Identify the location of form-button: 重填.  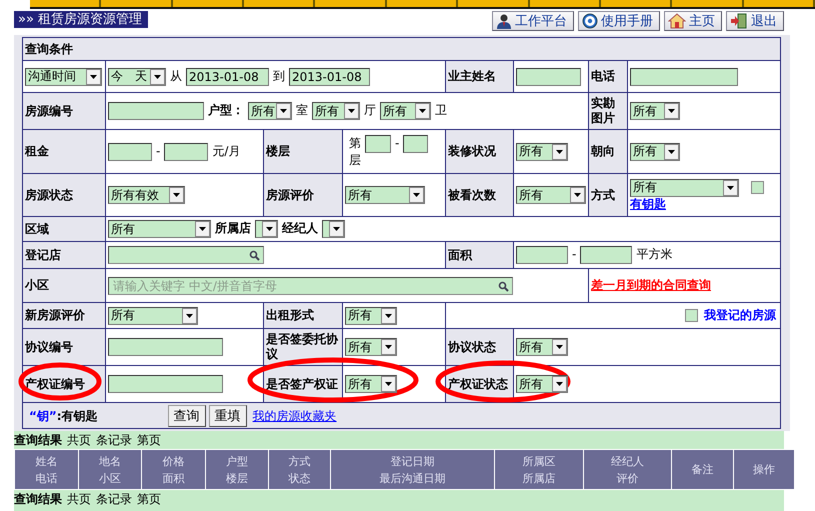
(227, 415).